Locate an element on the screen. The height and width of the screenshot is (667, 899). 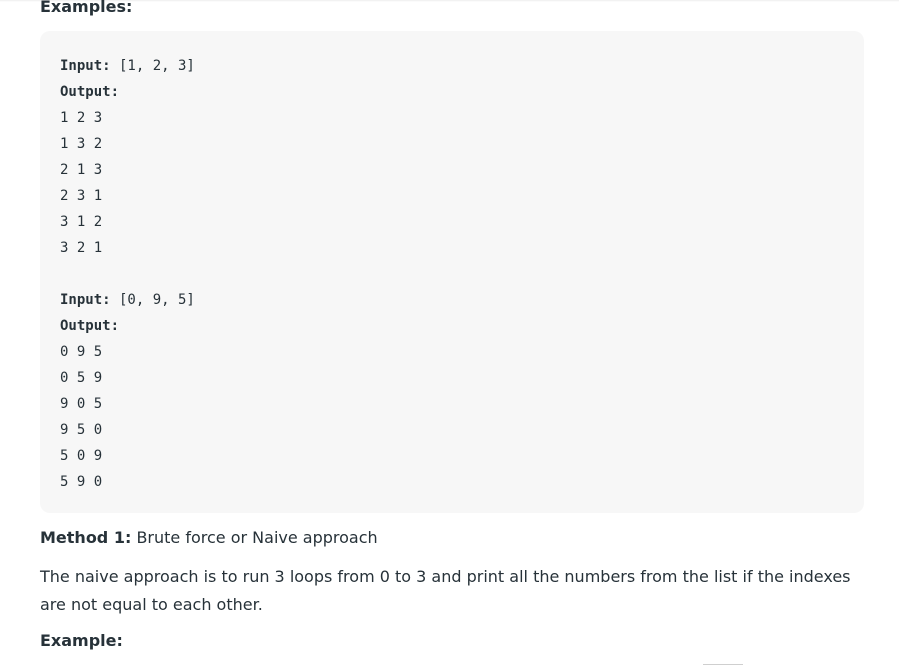
example1-input-label: Input: is located at coordinates (85, 66).